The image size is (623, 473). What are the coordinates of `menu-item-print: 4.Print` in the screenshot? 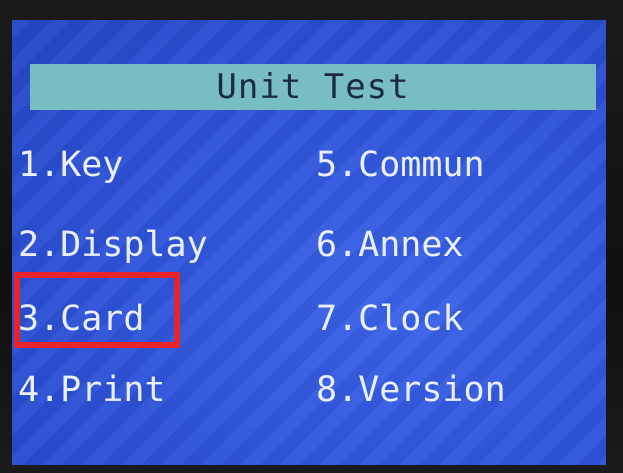 It's located at (92, 390).